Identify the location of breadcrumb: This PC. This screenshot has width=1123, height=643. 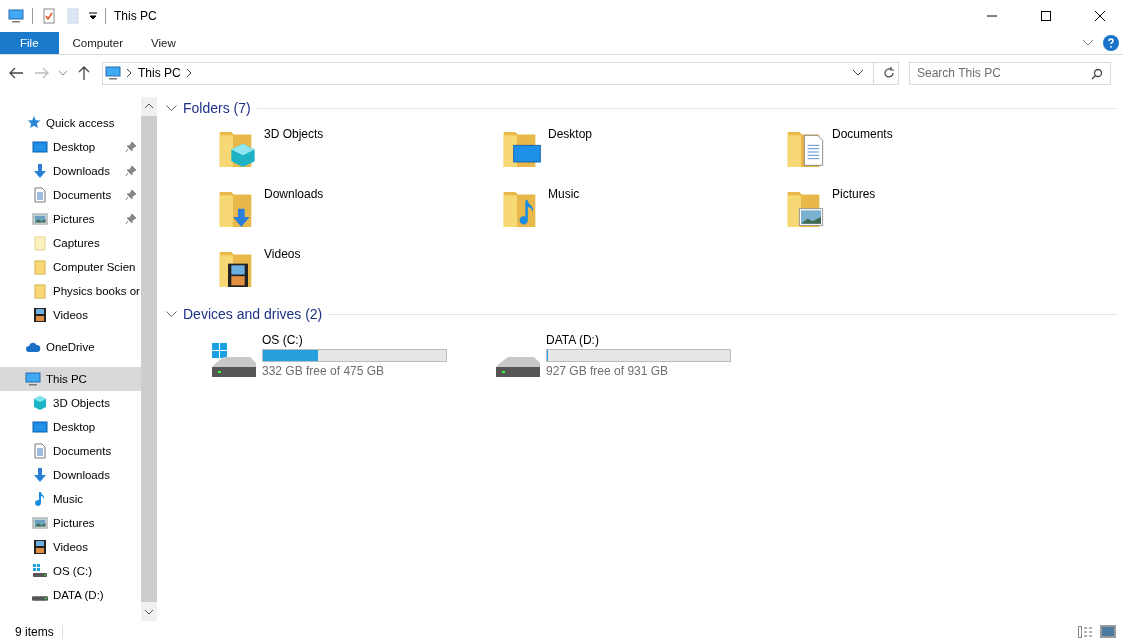
(159, 73).